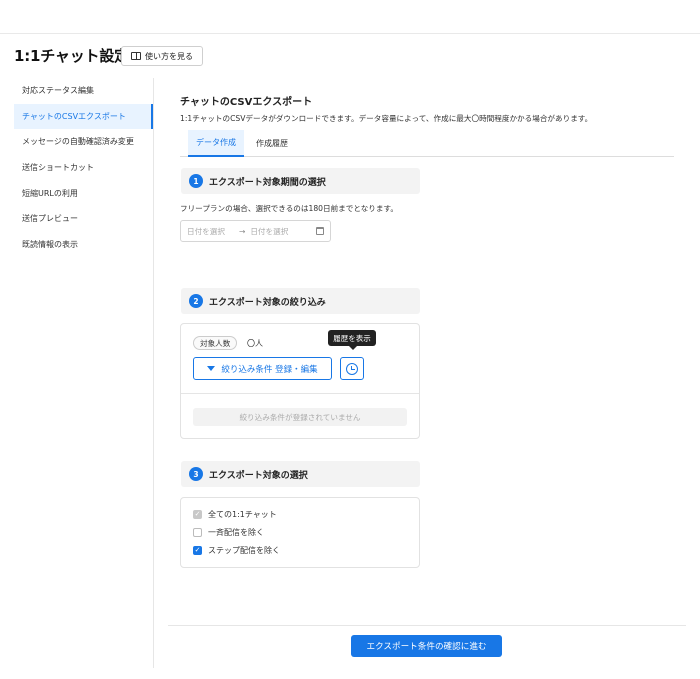  Describe the element at coordinates (83, 245) in the screenshot. I see `sidebar-item-read-info: 既読情報の表示` at that location.